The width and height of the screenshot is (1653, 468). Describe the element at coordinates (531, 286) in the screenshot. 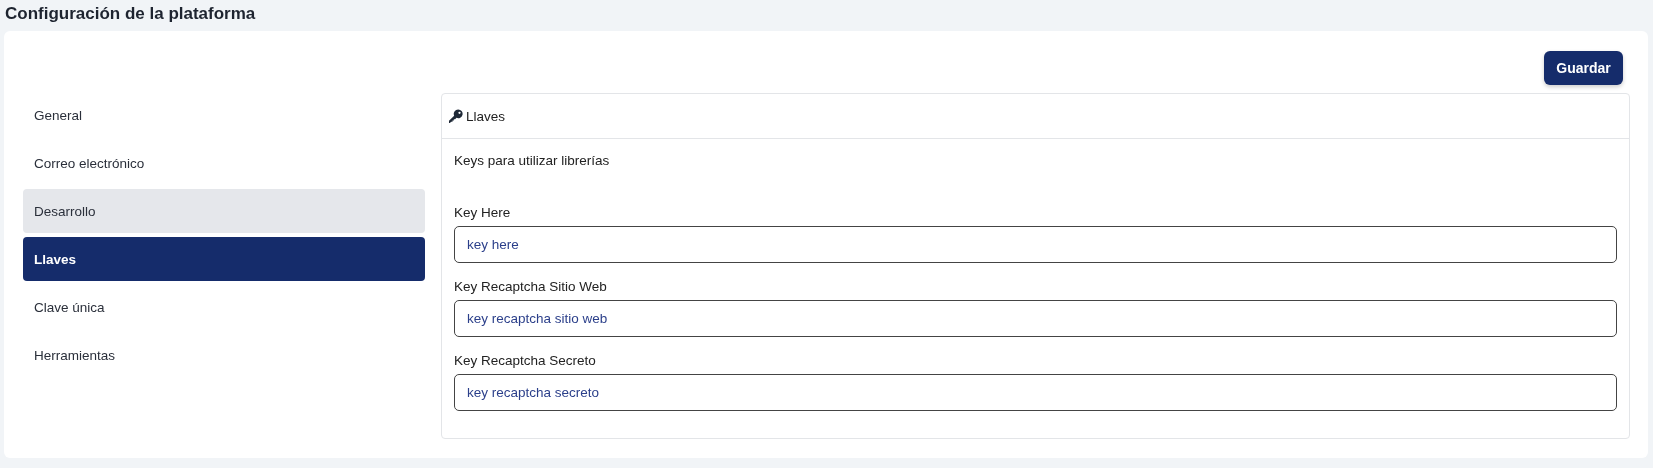

I see `field-label: Key Recaptcha Sitio Web` at that location.